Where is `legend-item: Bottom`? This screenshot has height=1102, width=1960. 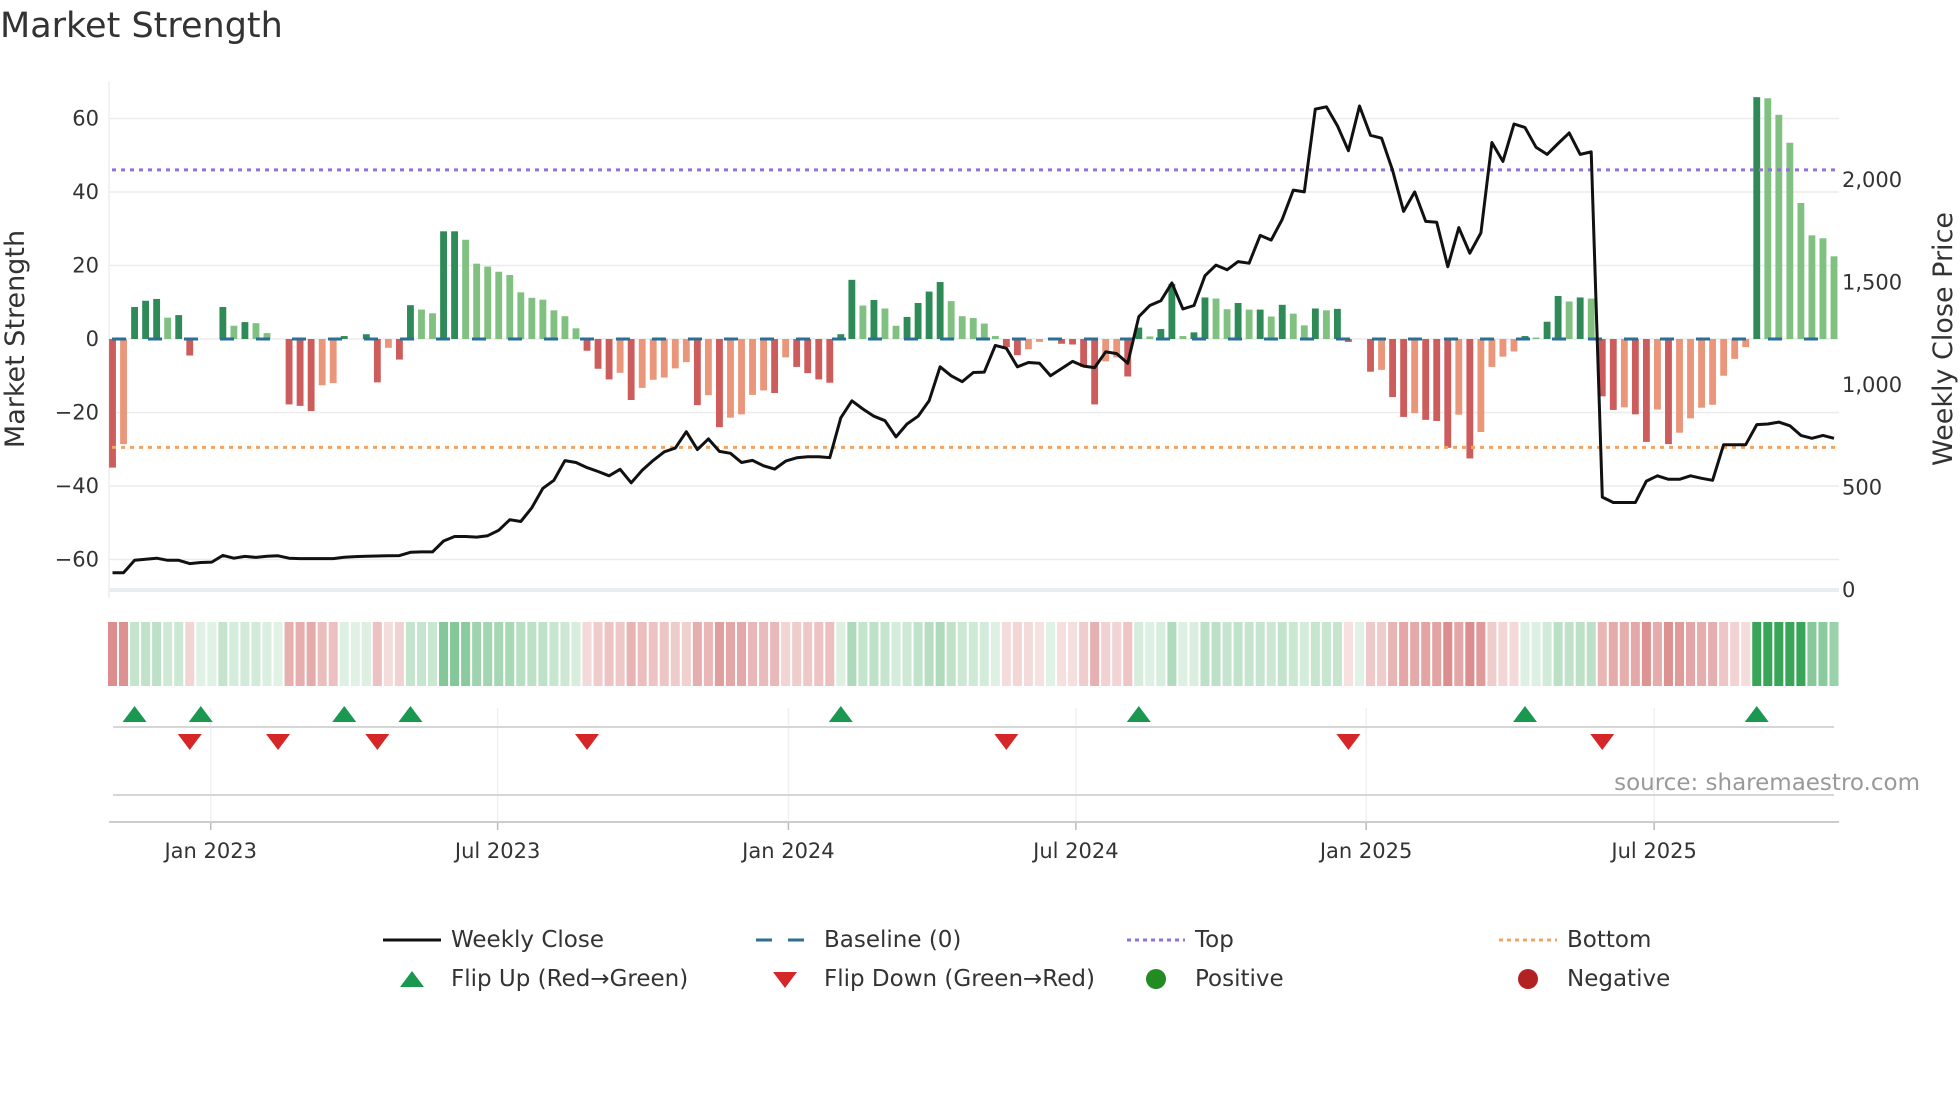 legend-item: Bottom is located at coordinates (1574, 940).